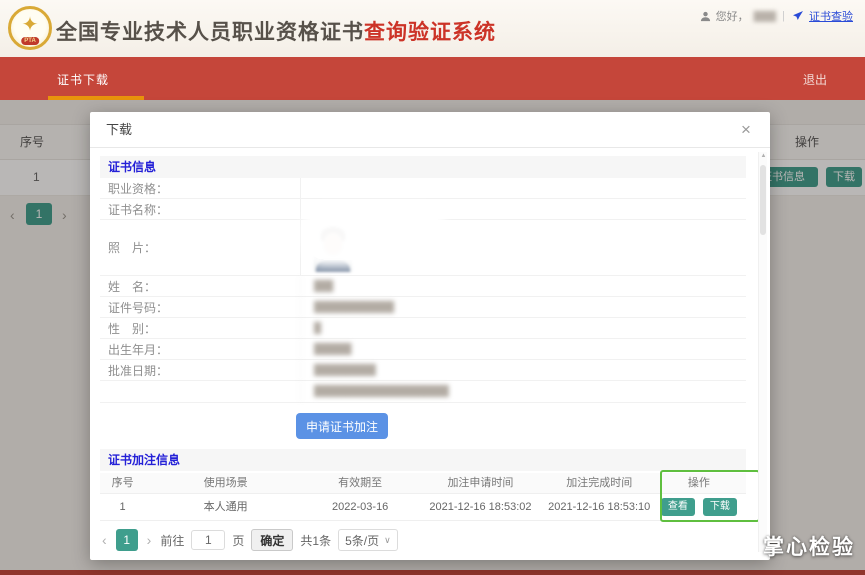 This screenshot has width=865, height=575. Describe the element at coordinates (138, 188) in the screenshot. I see `field-label: 职业资格：` at that location.